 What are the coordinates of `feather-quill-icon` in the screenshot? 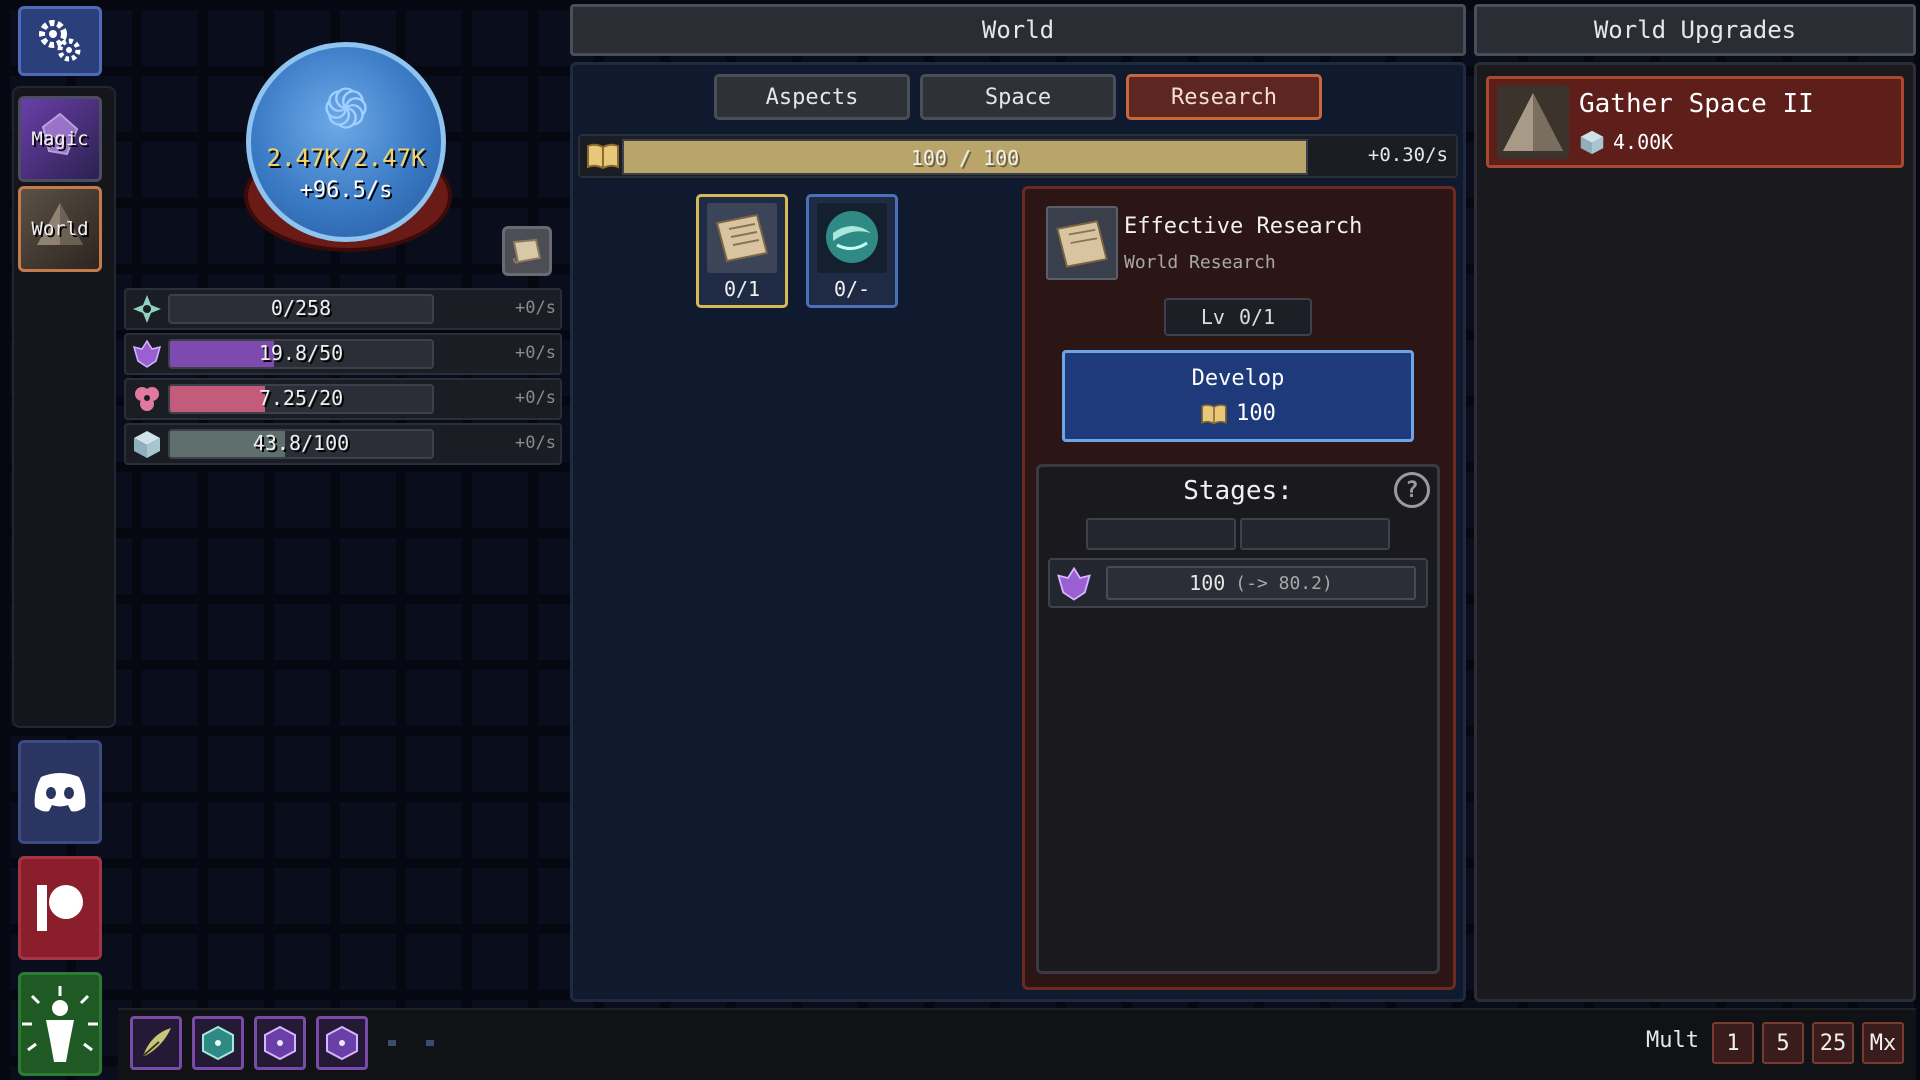 It's located at (156, 1042).